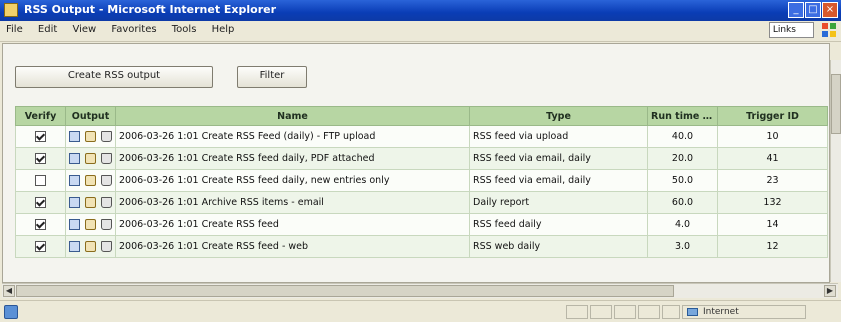  I want to click on column-name: Name, so click(292, 116).